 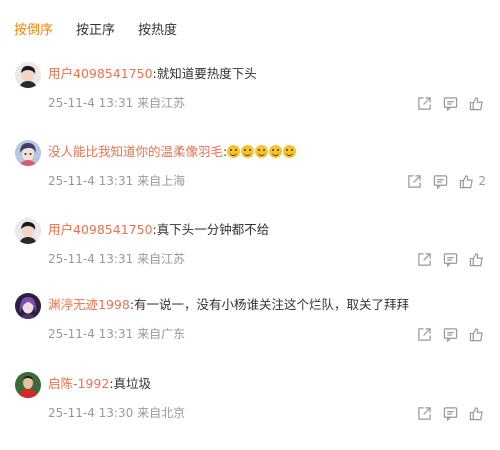 I want to click on comment-time: 25-11-4 13:30, so click(x=91, y=413).